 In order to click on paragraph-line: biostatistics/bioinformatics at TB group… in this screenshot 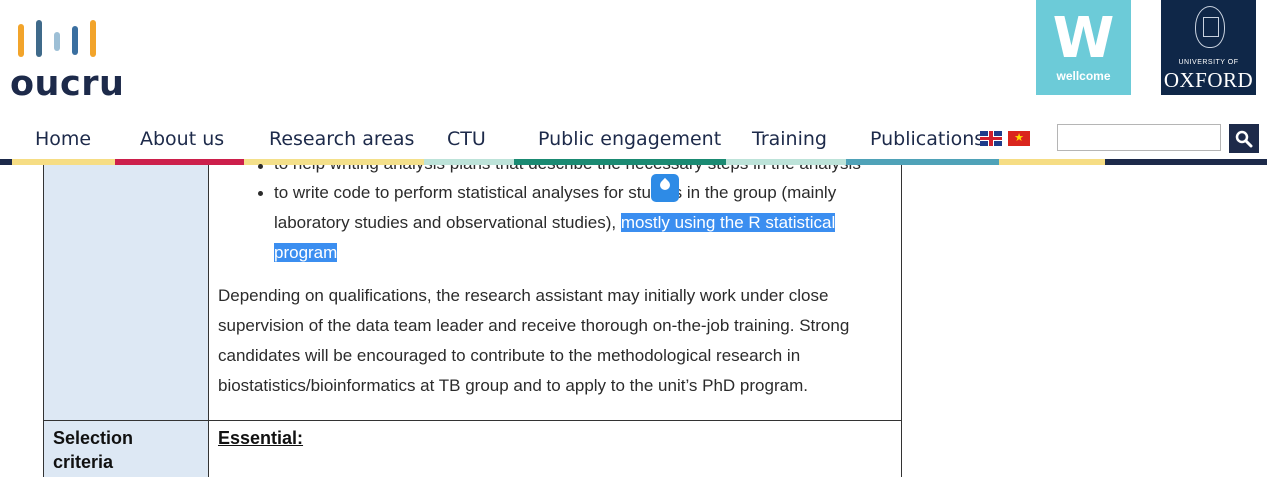, I will do `click(513, 385)`.